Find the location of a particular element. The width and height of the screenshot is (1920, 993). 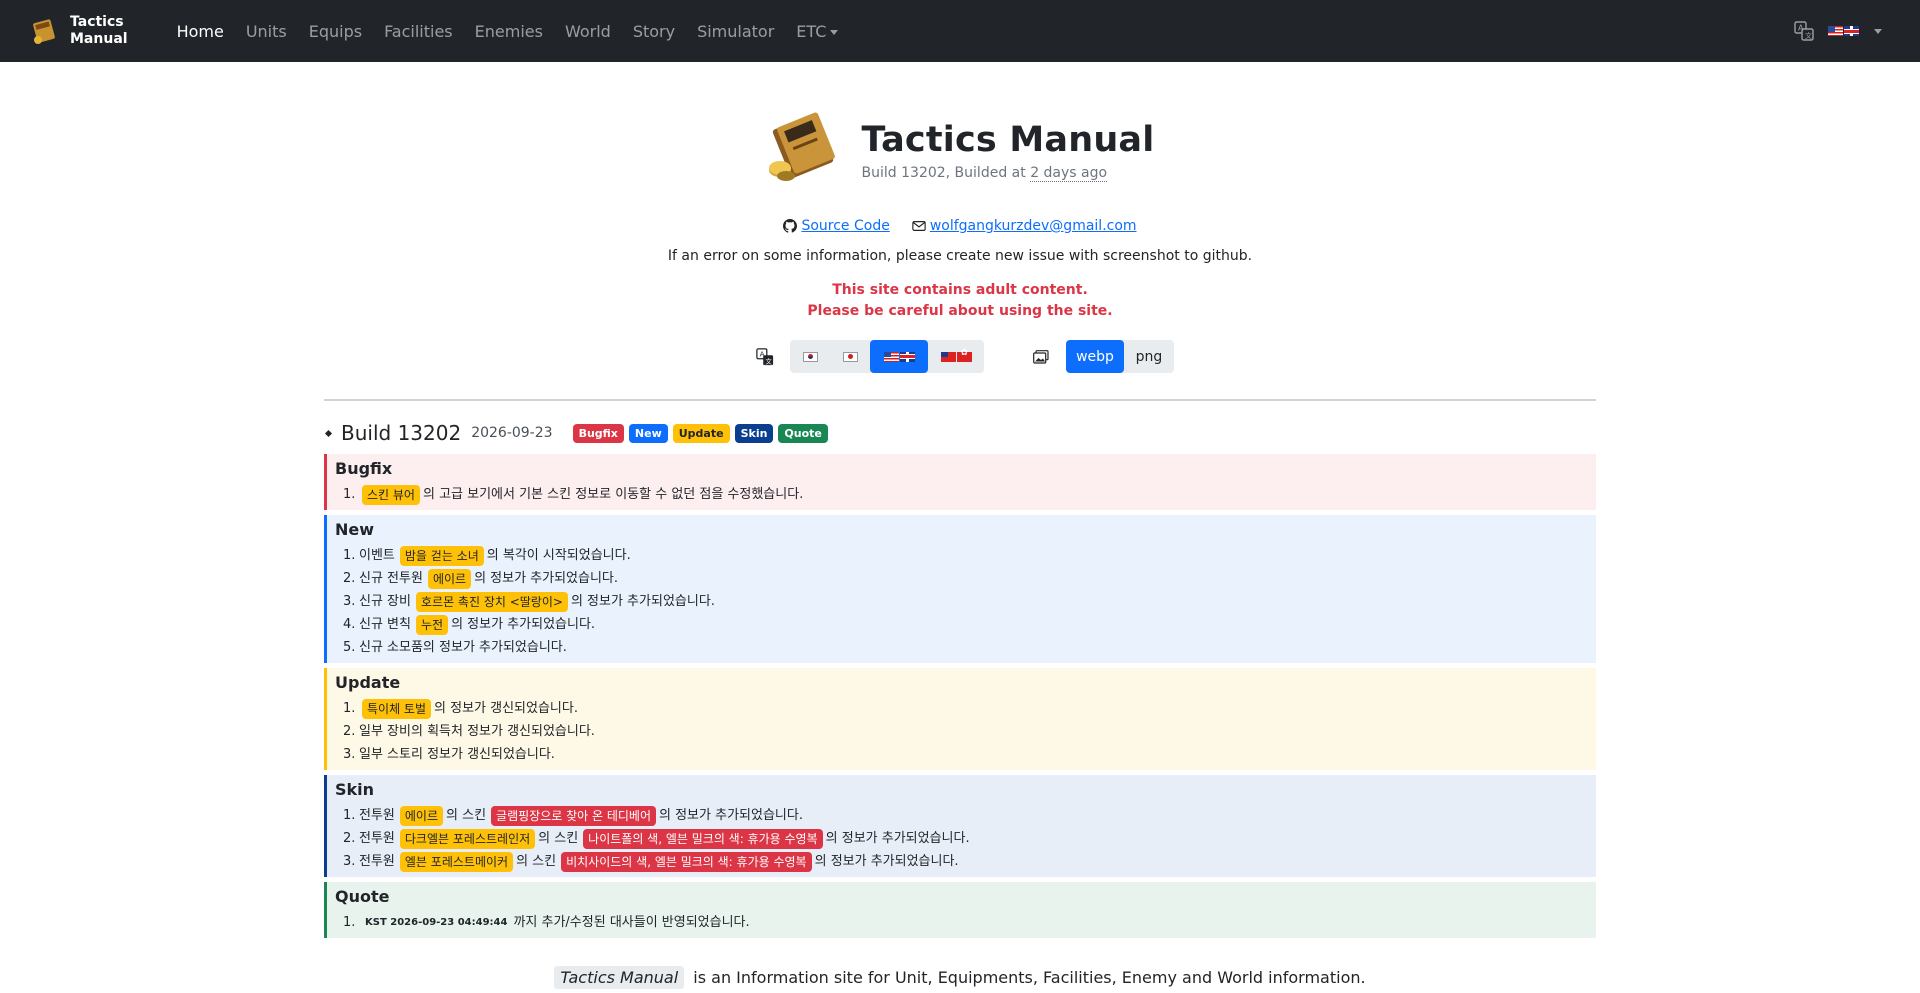

build-info: Build 13202, Builded at 2 days ago is located at coordinates (1008, 173).